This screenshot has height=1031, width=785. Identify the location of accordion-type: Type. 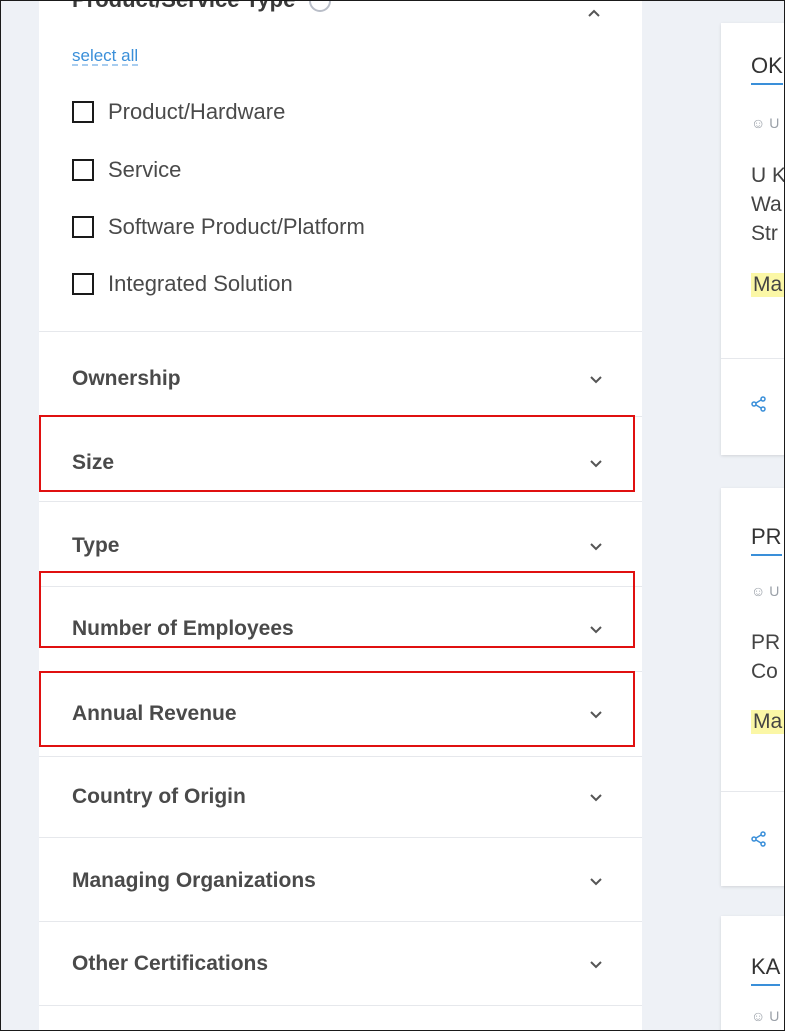
(340, 546).